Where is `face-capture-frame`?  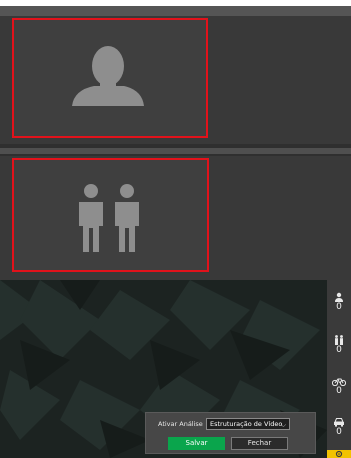
face-capture-frame is located at coordinates (110, 78).